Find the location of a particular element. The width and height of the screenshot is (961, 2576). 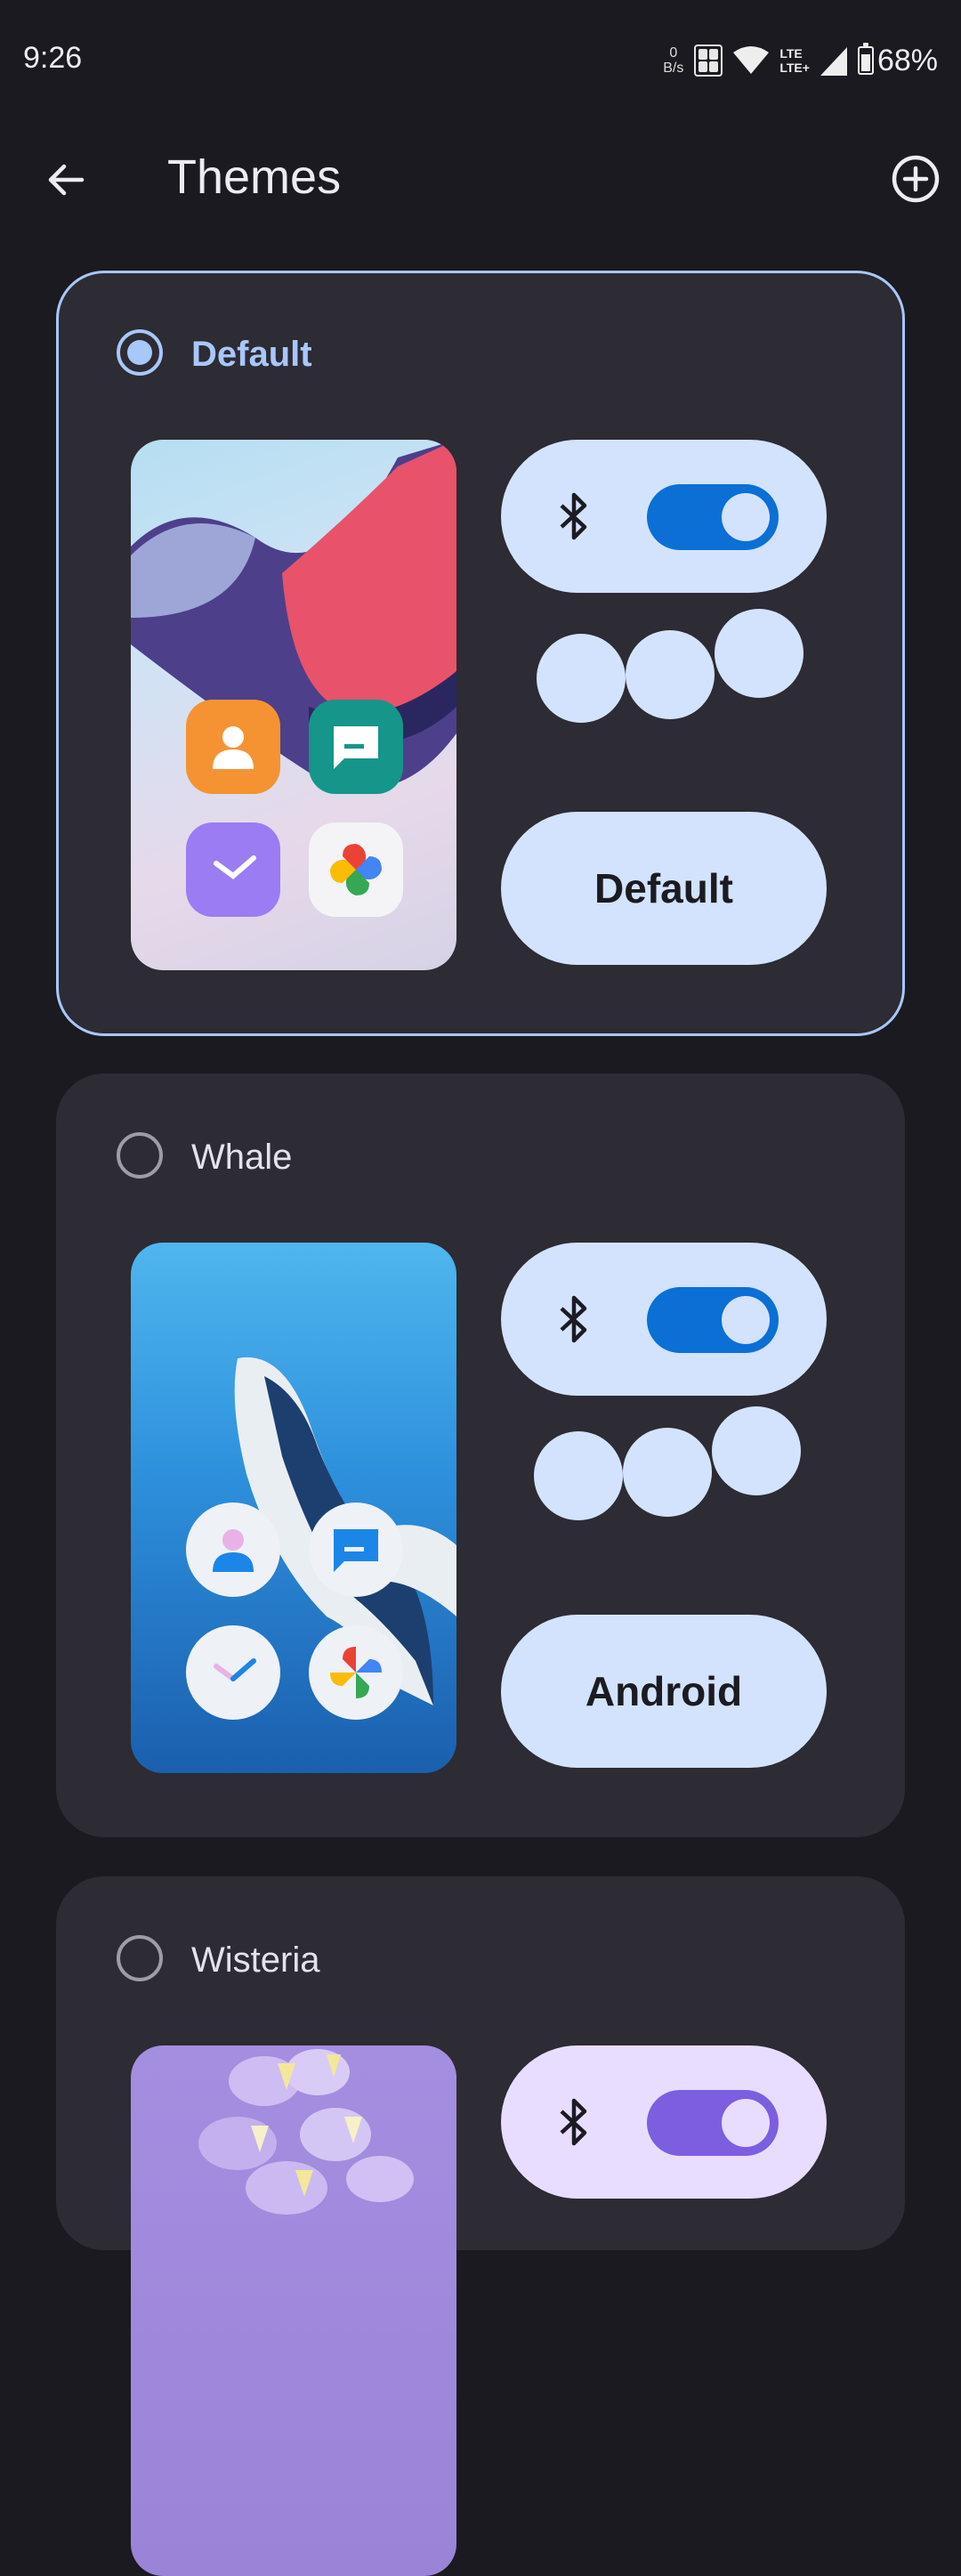

status-time: 9:26 is located at coordinates (53, 58).